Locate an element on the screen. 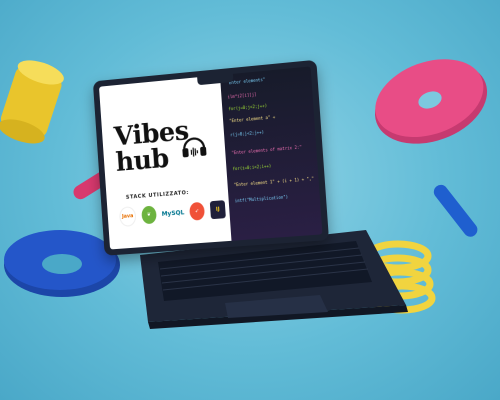 The height and width of the screenshot is (400, 500). code-line: "Enter element 1" + (i + 1) + "," is located at coordinates (274, 181).